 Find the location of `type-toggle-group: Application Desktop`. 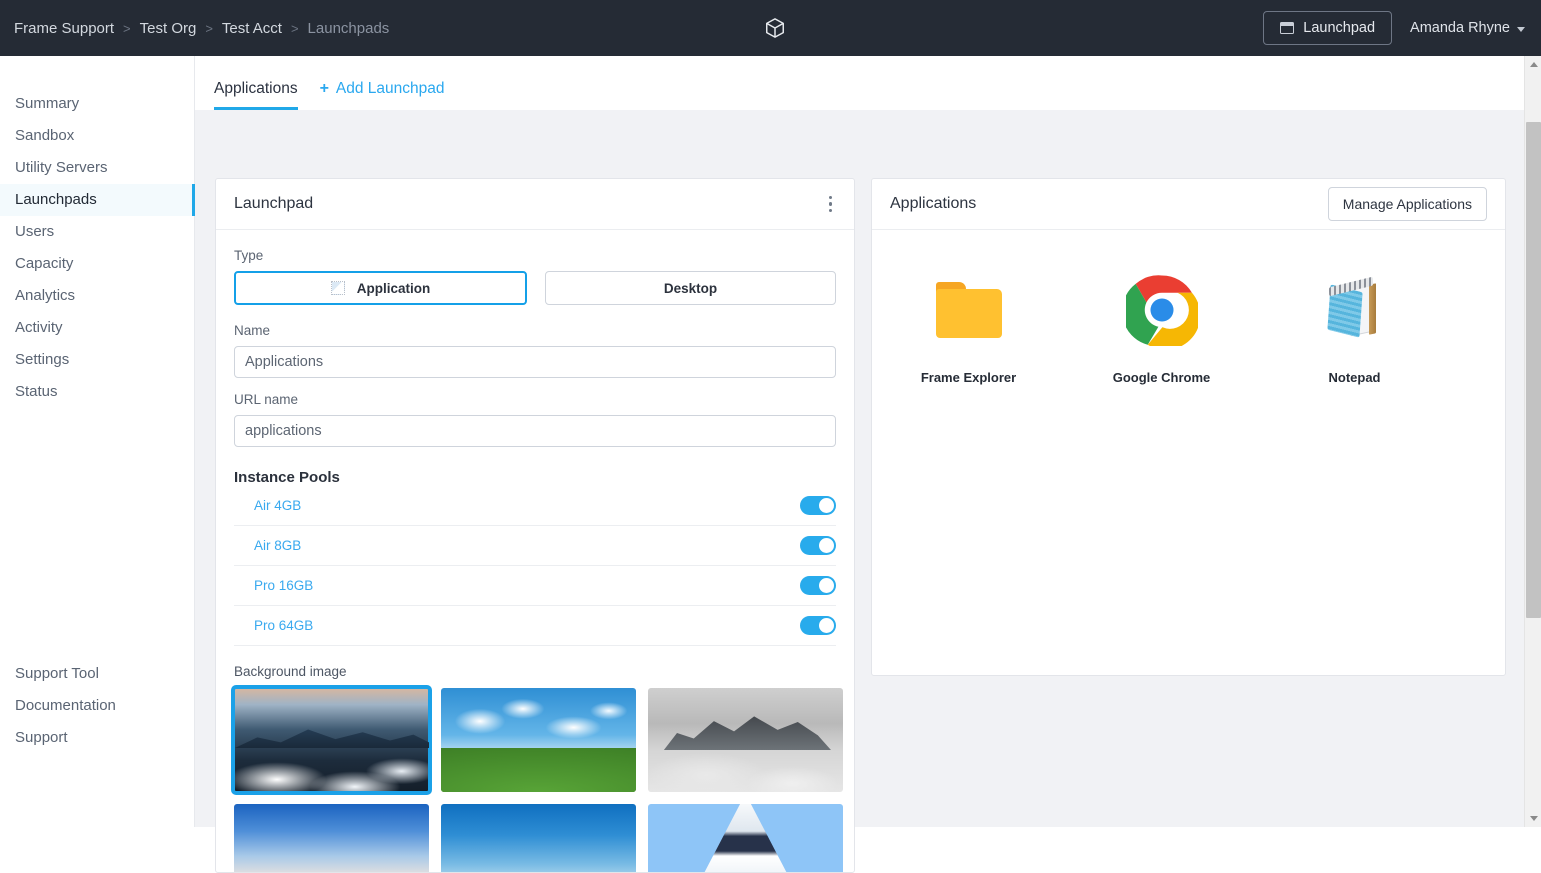

type-toggle-group: Application Desktop is located at coordinates (535, 288).